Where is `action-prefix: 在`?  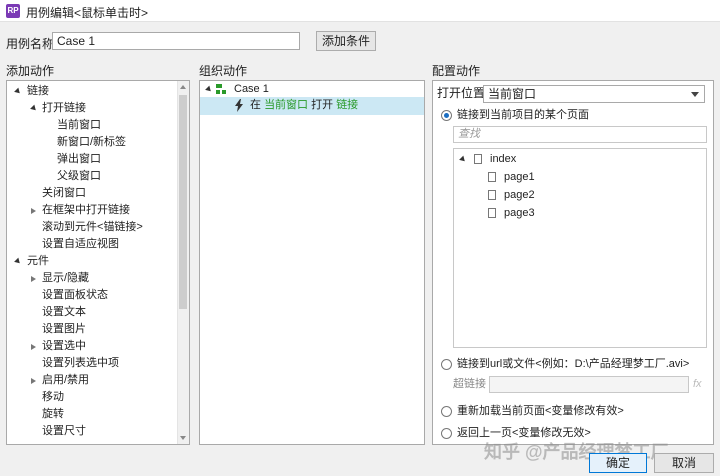 action-prefix: 在 is located at coordinates (255, 105).